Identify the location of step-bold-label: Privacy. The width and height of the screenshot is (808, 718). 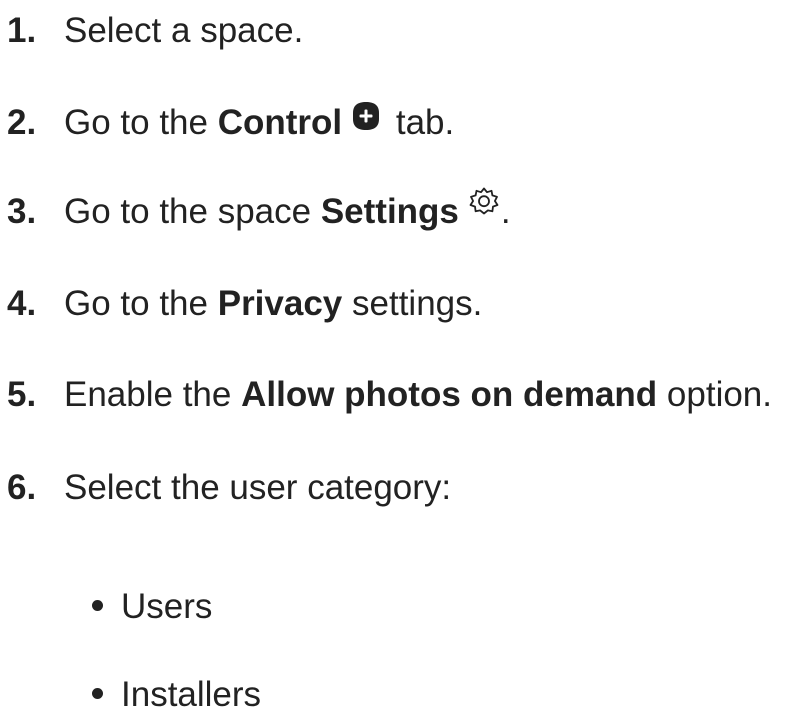
(280, 303).